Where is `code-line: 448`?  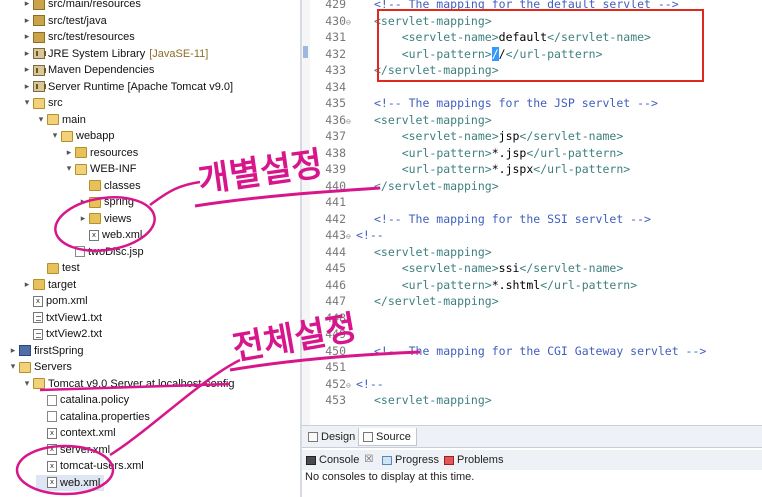 code-line: 448 is located at coordinates (342, 318).